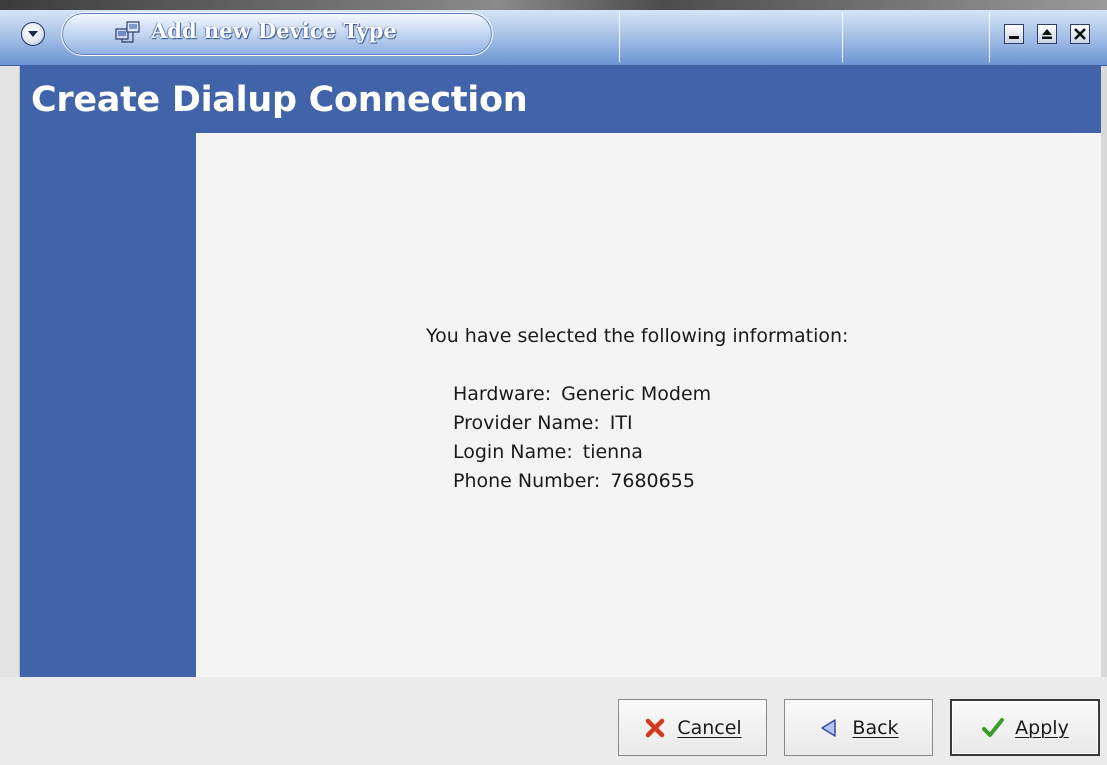 This screenshot has height=765, width=1107. What do you see at coordinates (1014, 34) in the screenshot?
I see `minimize-button` at bounding box center [1014, 34].